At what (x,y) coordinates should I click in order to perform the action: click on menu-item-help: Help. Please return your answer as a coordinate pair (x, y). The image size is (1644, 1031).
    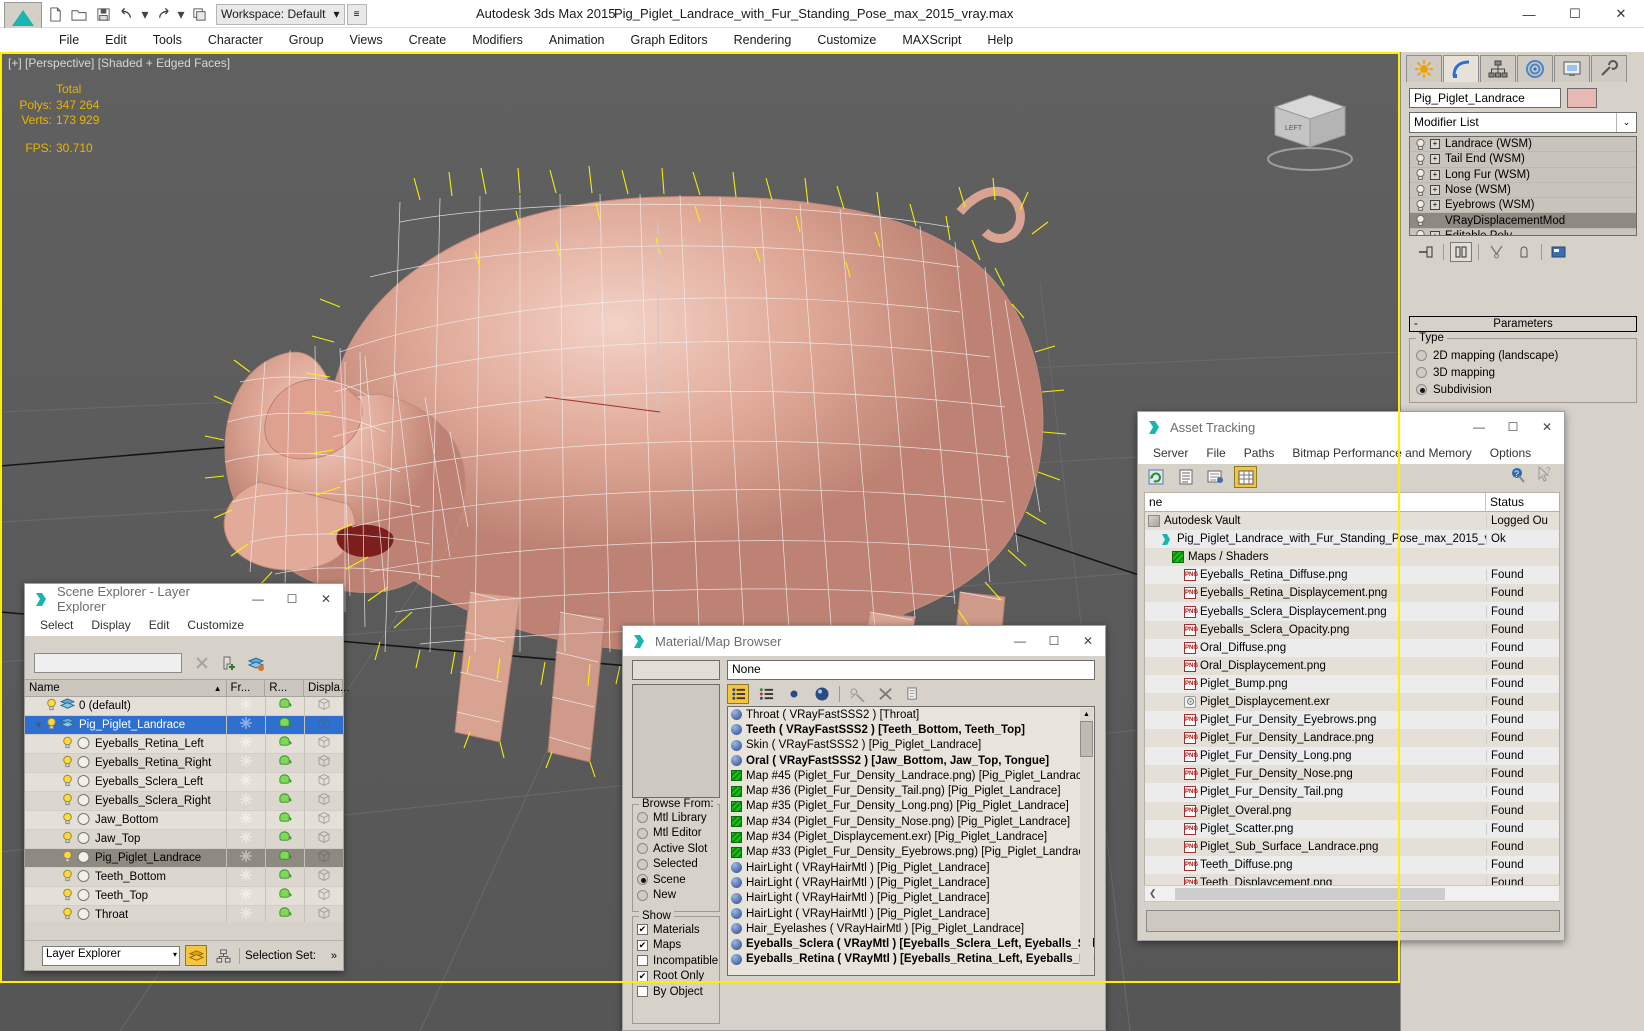
    Looking at the image, I should click on (1000, 40).